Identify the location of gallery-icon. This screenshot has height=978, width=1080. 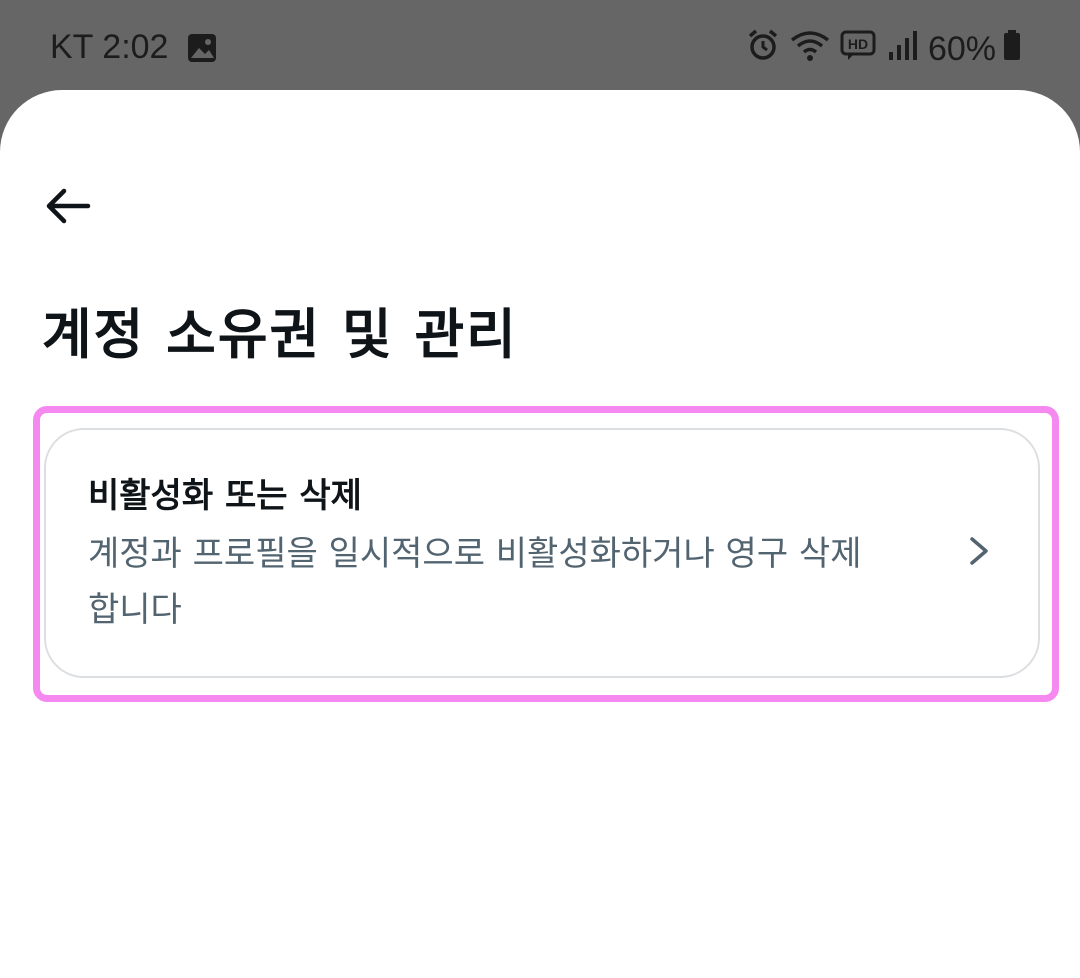
(202, 48).